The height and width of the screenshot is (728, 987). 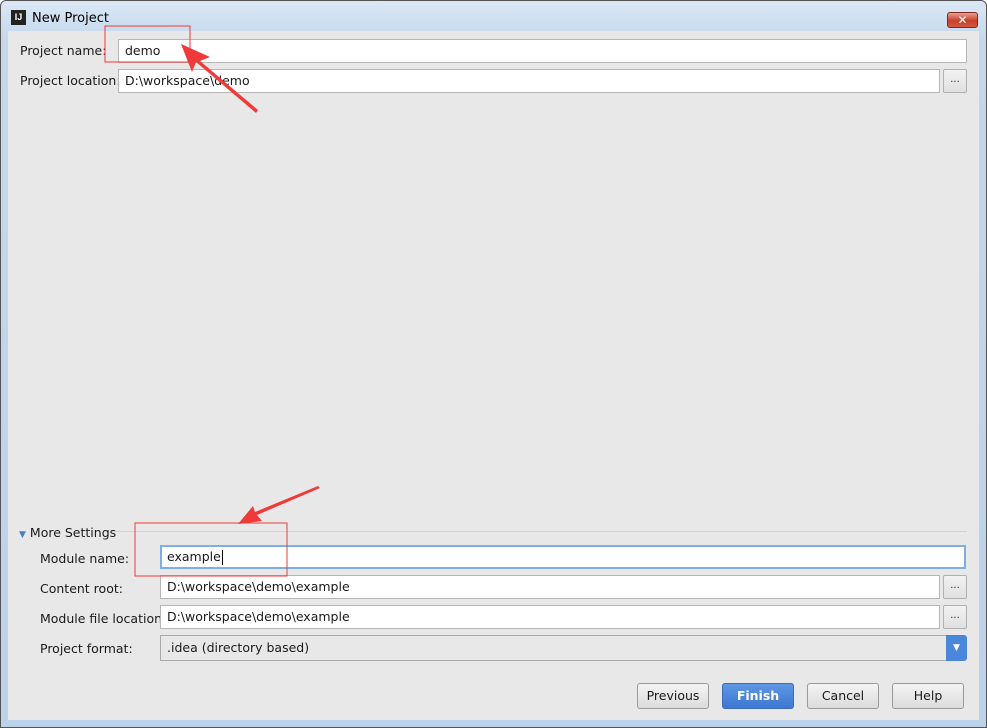 What do you see at coordinates (962, 20) in the screenshot?
I see `close-button: ✕` at bounding box center [962, 20].